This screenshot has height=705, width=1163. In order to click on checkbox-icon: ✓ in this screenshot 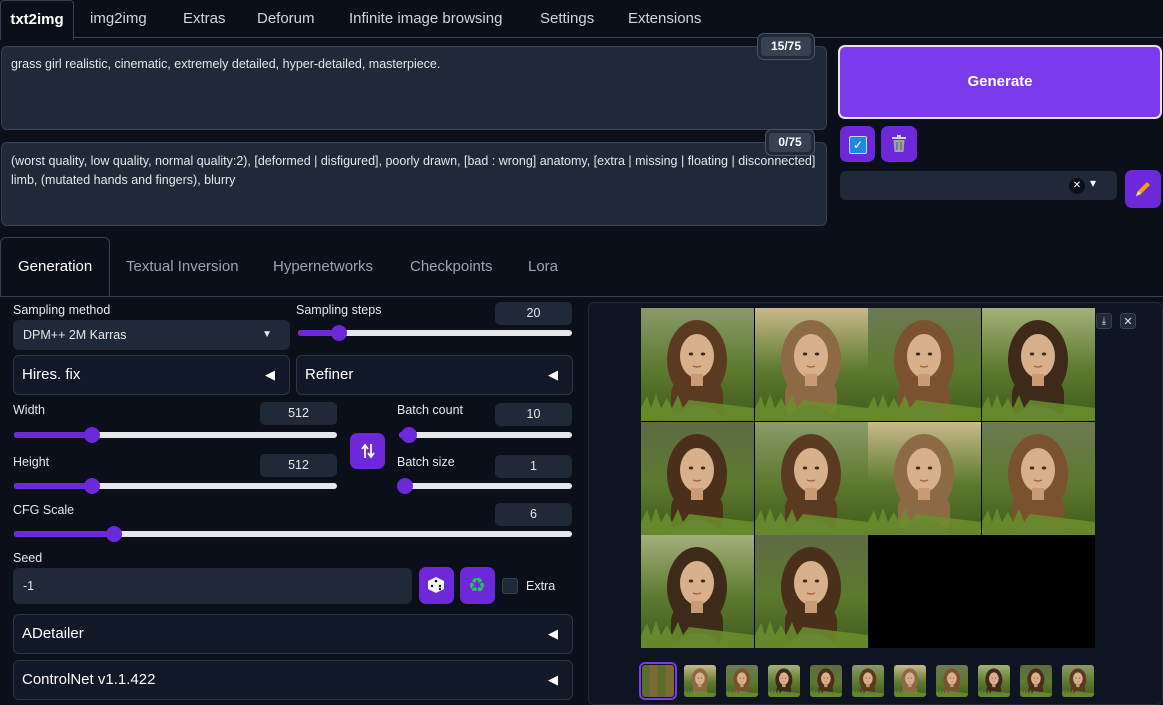, I will do `click(858, 145)`.